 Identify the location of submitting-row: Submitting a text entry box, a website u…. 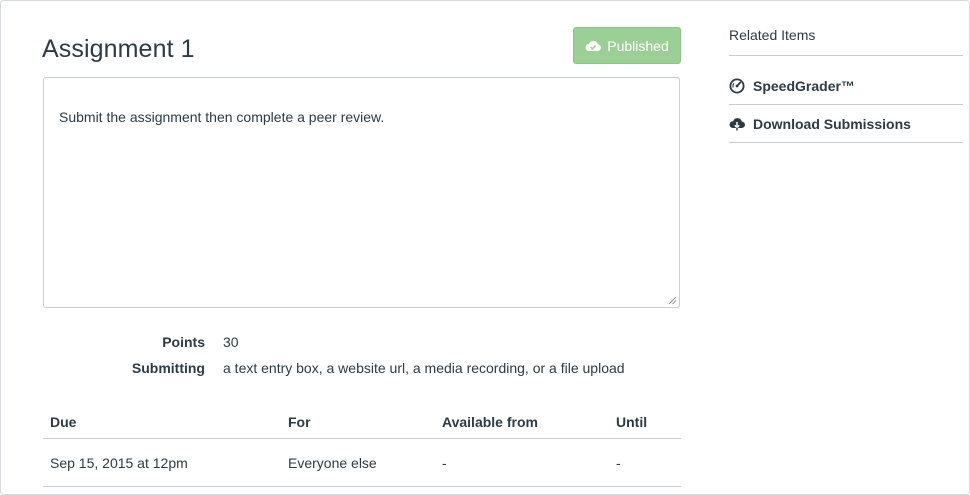
(363, 370).